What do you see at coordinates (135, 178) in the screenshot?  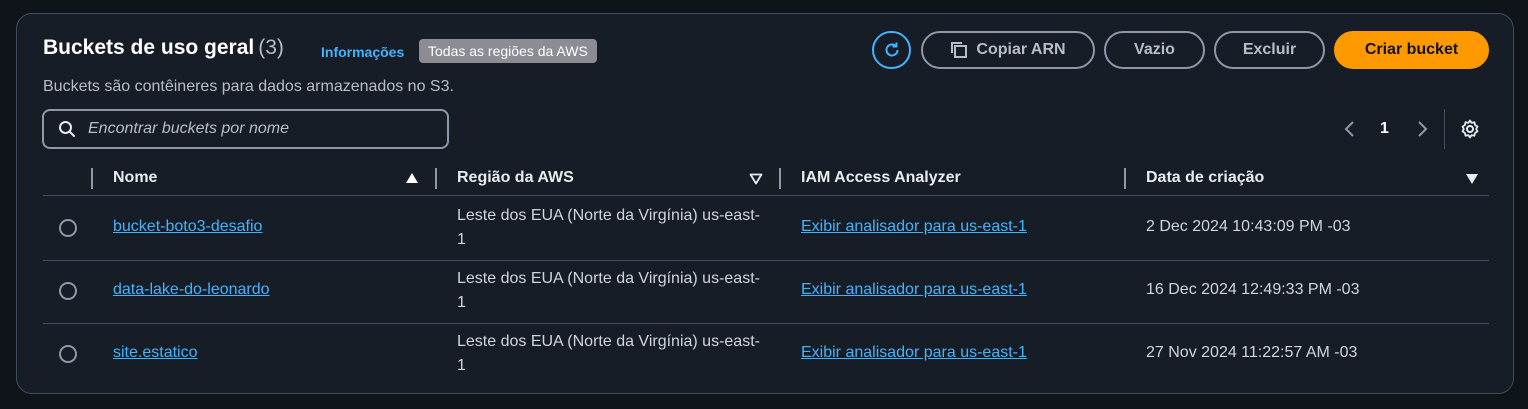 I see `column-header-name: Nome` at bounding box center [135, 178].